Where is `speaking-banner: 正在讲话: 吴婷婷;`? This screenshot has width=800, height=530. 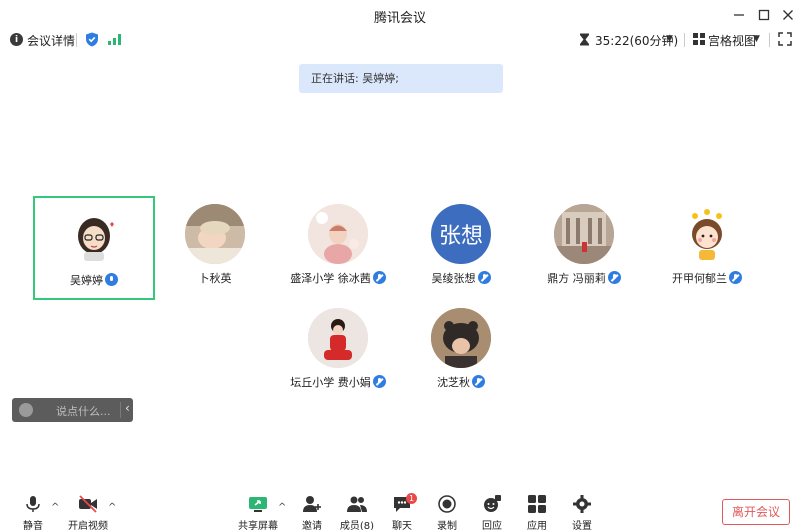 speaking-banner: 正在讲话: 吴婷婷; is located at coordinates (401, 78).